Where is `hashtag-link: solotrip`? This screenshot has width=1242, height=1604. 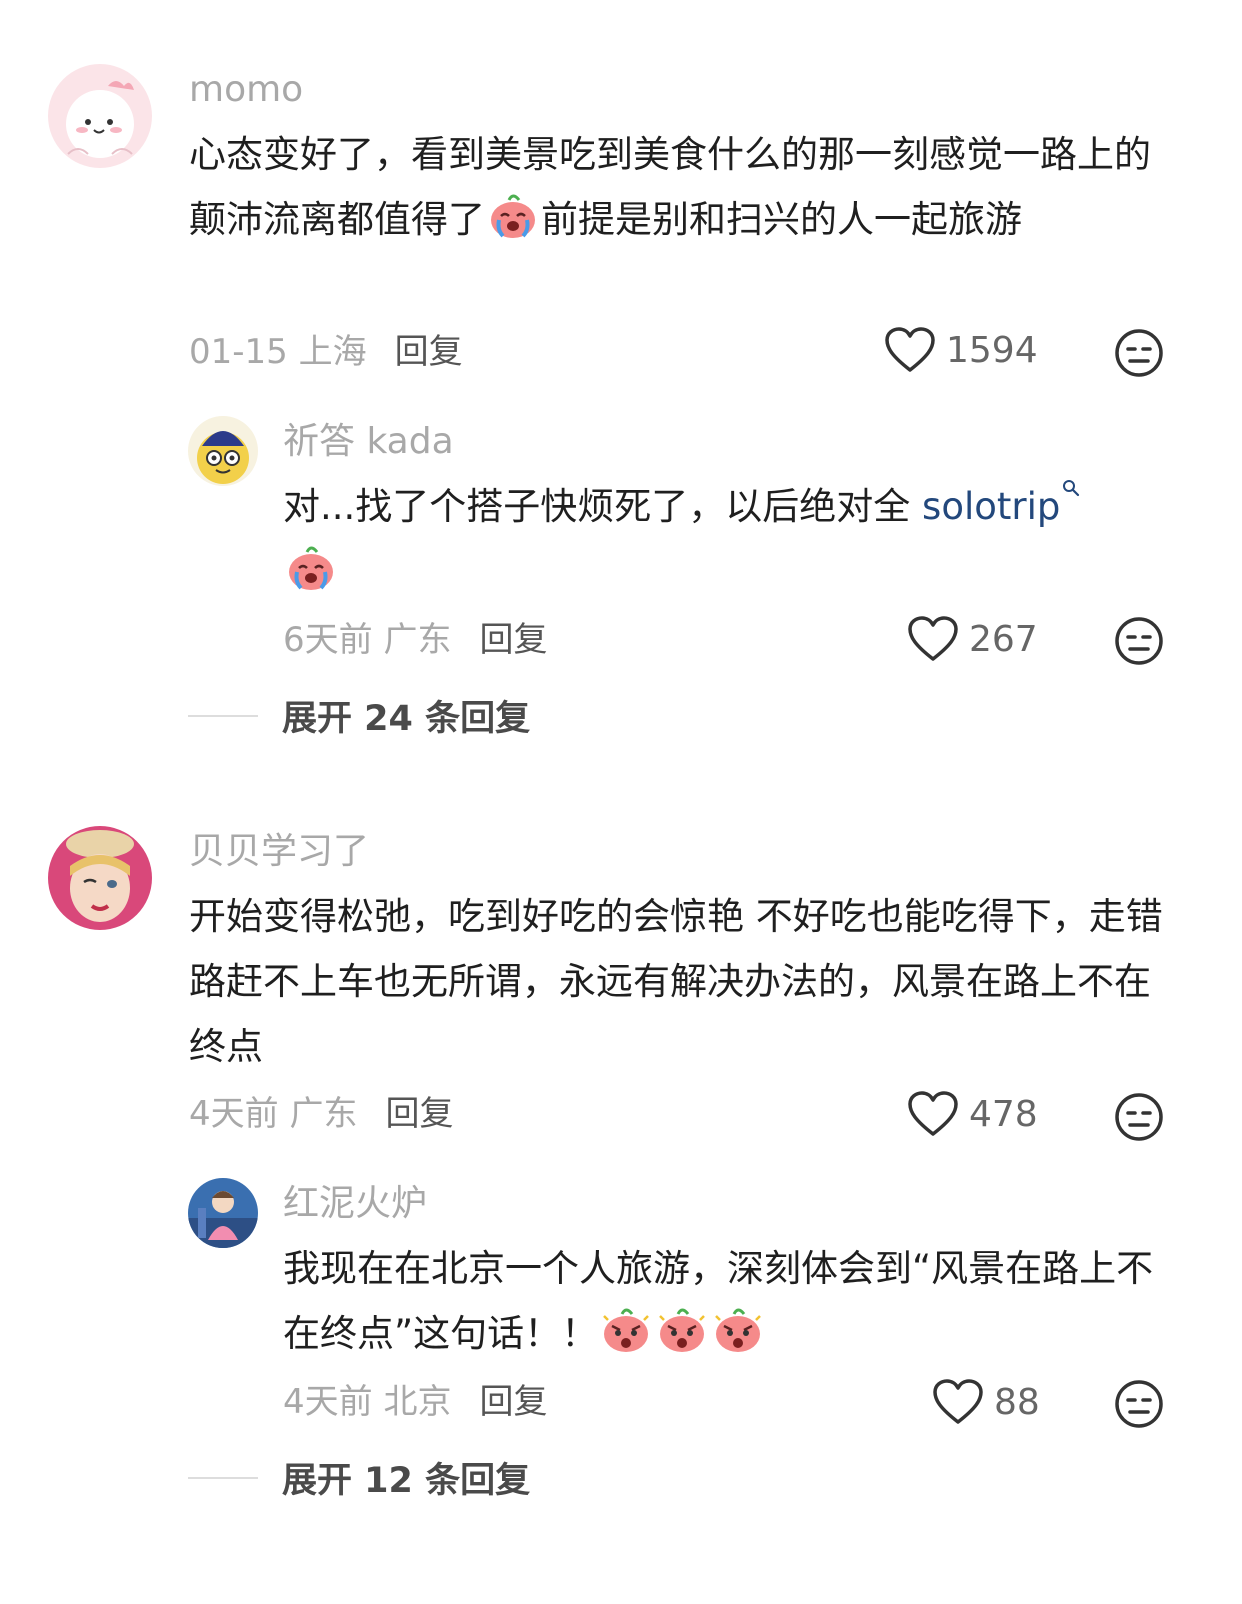 hashtag-link: solotrip is located at coordinates (1001, 504).